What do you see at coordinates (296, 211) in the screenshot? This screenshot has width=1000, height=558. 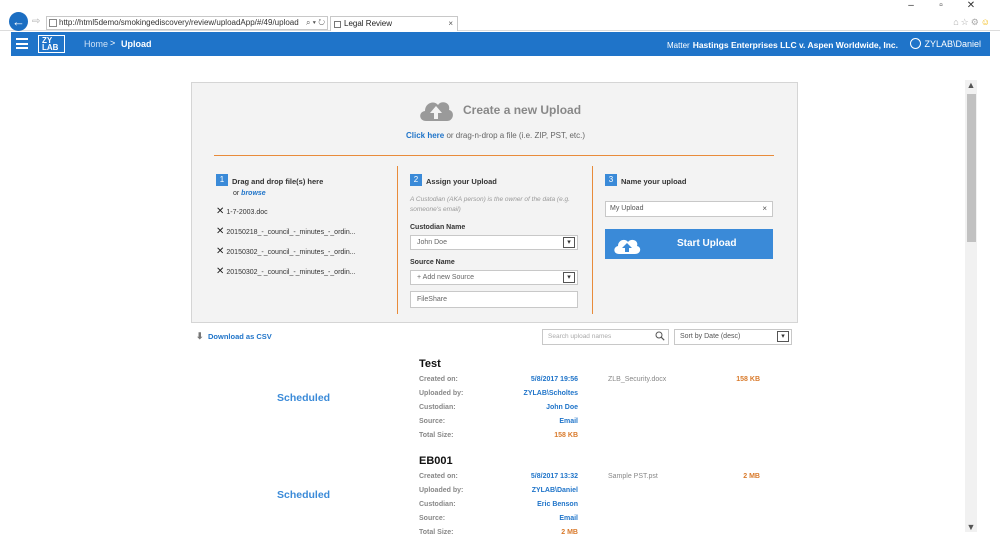 I see `file-item: ✕ 1-7-2003.doc` at bounding box center [296, 211].